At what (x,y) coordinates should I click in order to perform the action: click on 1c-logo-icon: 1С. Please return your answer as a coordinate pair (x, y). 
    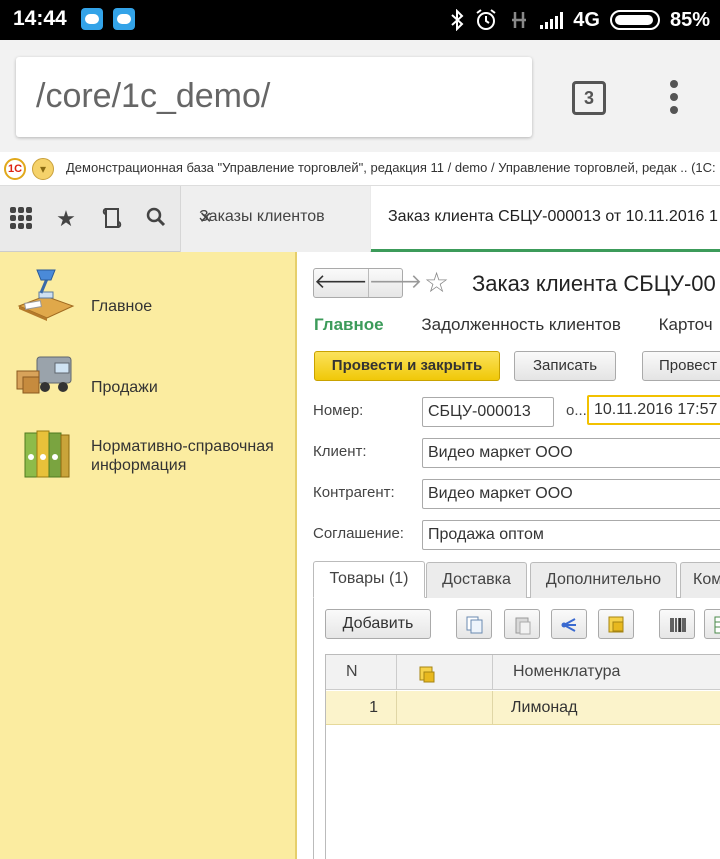
    Looking at the image, I should click on (15, 169).